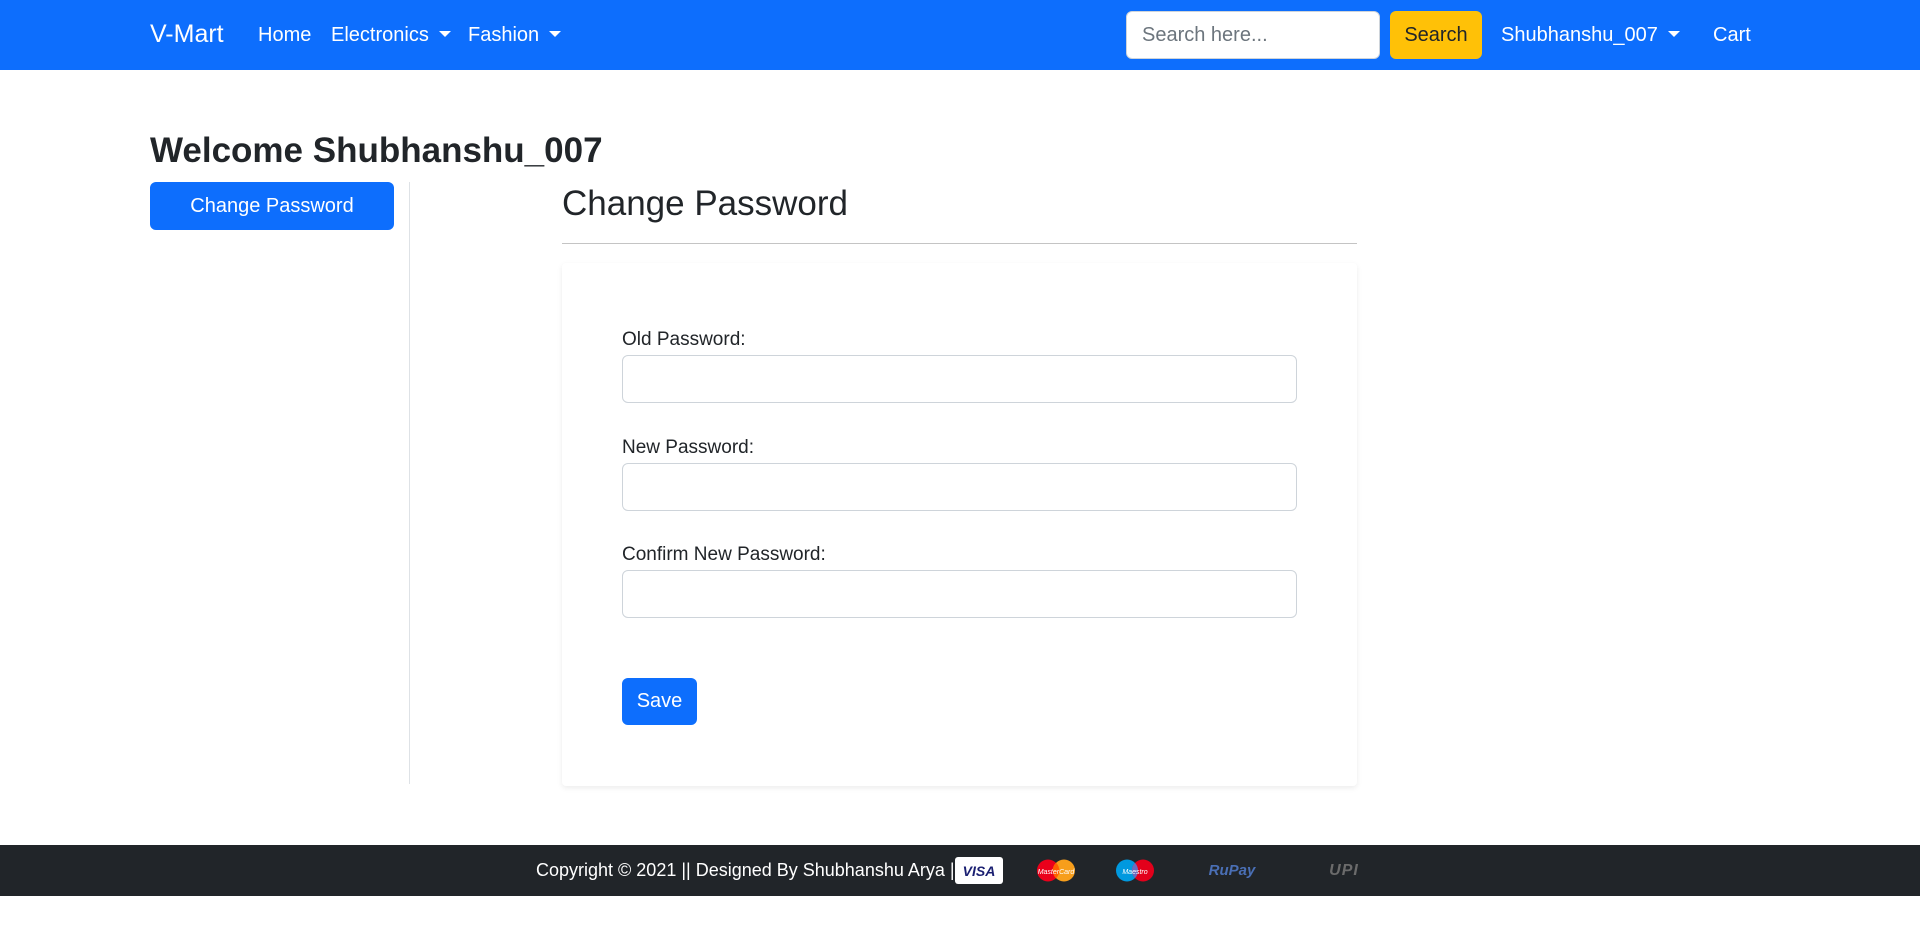 The image size is (1920, 942). What do you see at coordinates (724, 554) in the screenshot?
I see `confirm-password-label: Confirm New Password:` at bounding box center [724, 554].